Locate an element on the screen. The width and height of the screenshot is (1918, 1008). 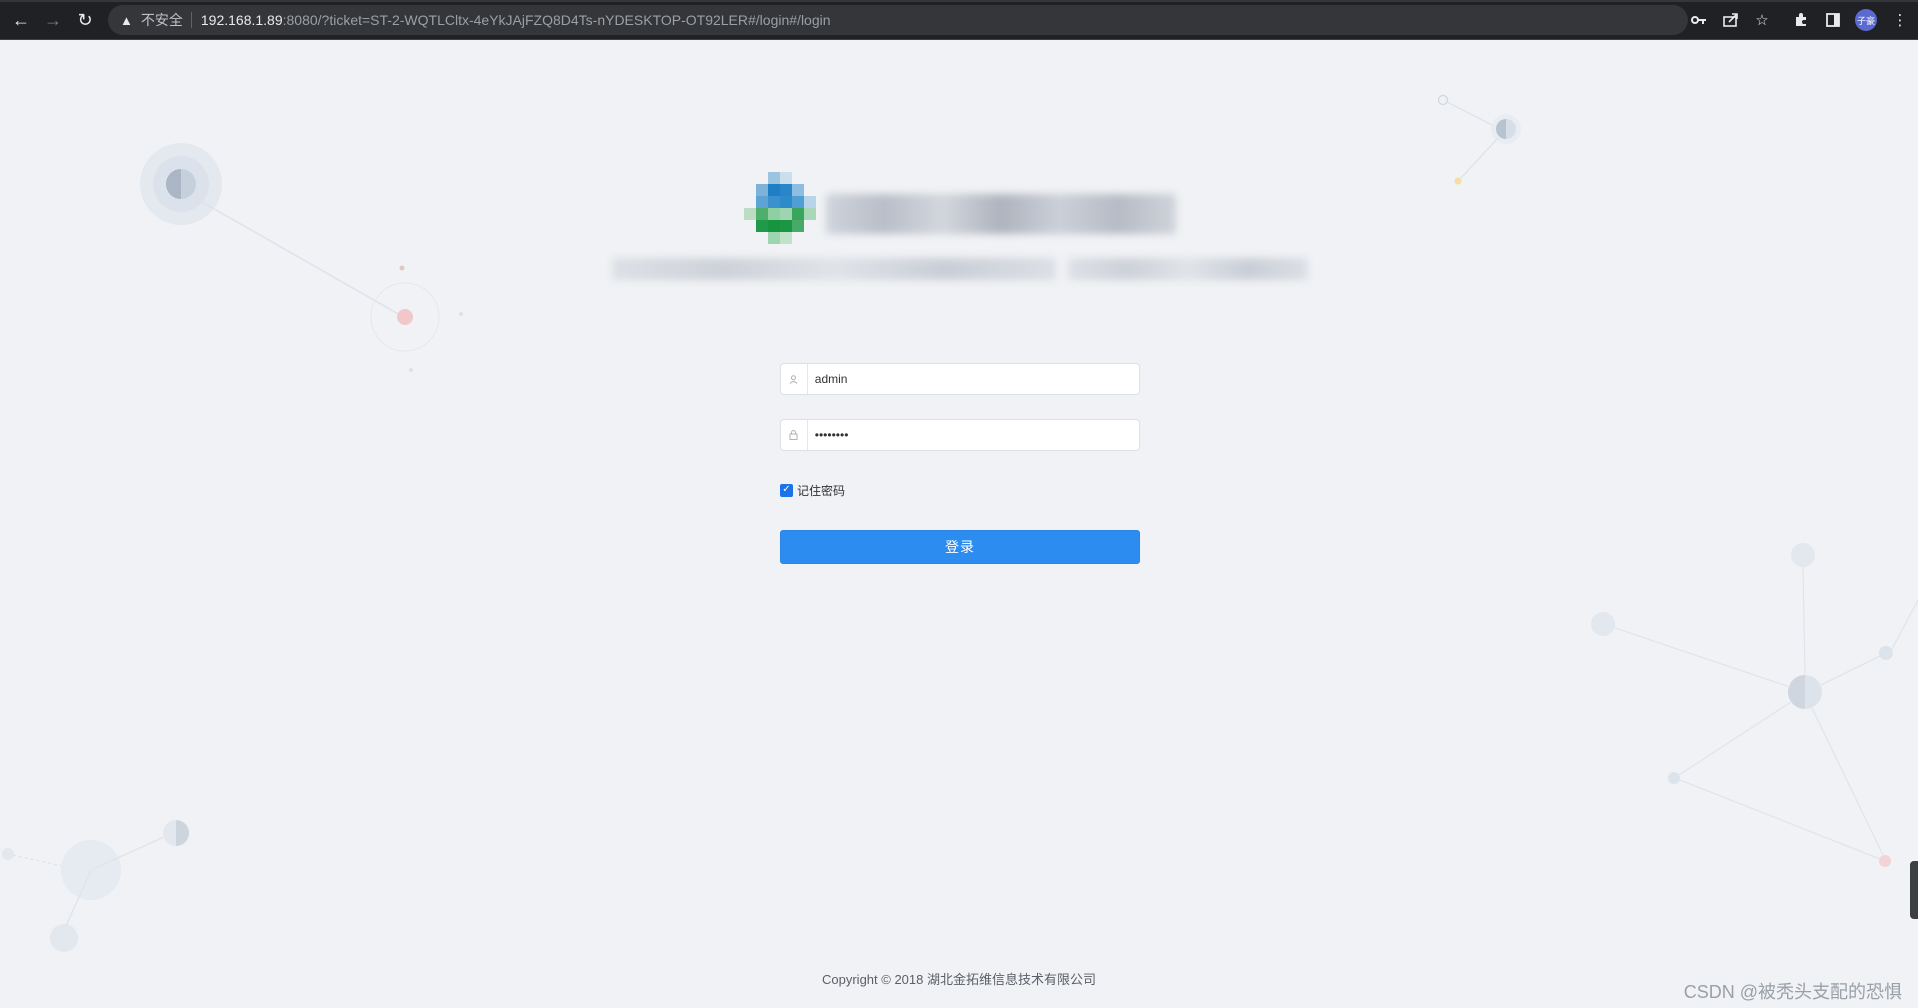
login-button: 登录 is located at coordinates (960, 547).